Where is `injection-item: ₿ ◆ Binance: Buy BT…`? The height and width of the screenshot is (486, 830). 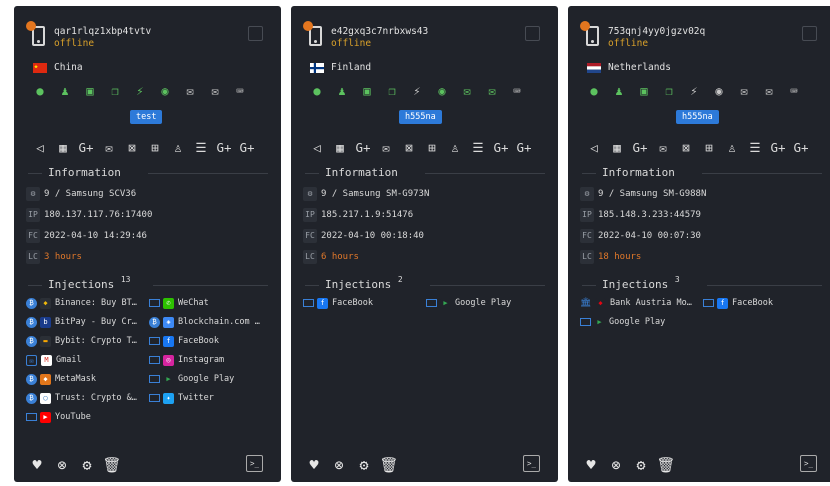
injection-item: ₿ ◆ Binance: Buy BT… is located at coordinates (81, 303).